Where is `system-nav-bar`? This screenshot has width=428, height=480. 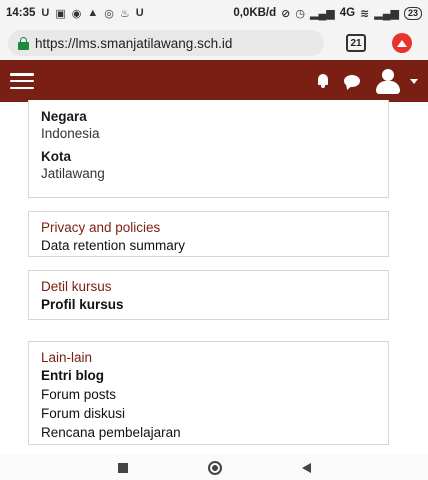
system-nav-bar is located at coordinates (214, 467).